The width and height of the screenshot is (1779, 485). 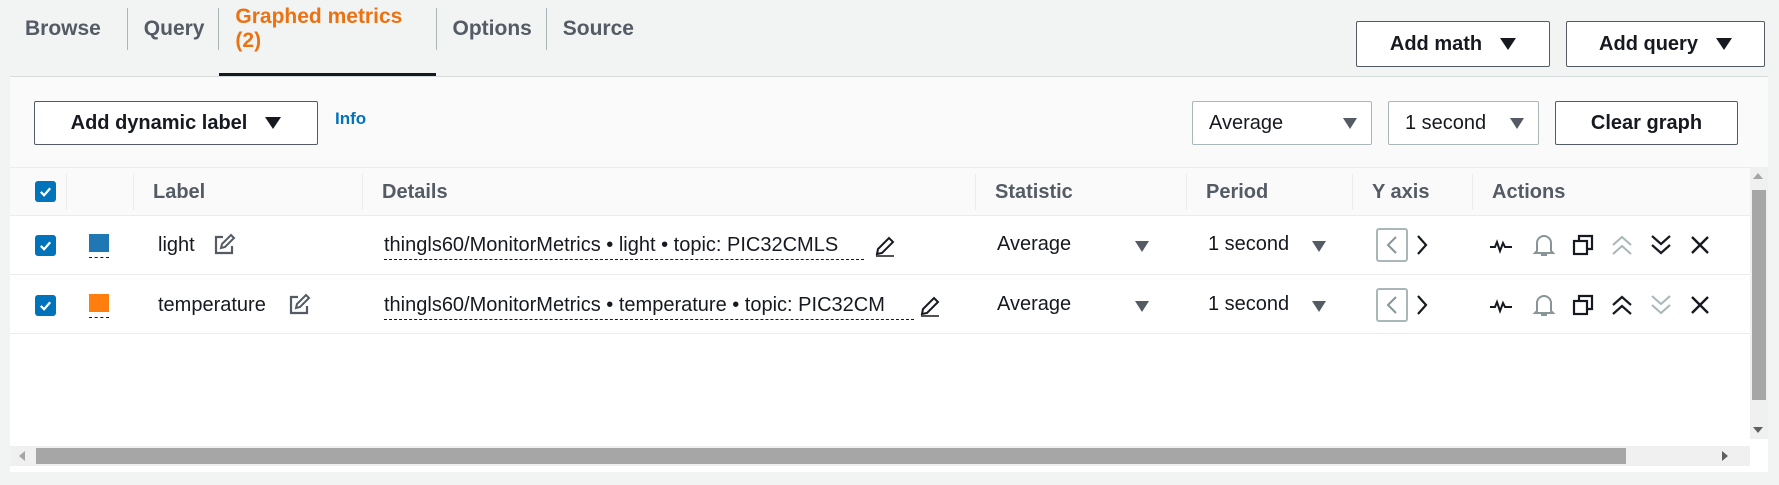 I want to click on info-link: Info, so click(x=350, y=119).